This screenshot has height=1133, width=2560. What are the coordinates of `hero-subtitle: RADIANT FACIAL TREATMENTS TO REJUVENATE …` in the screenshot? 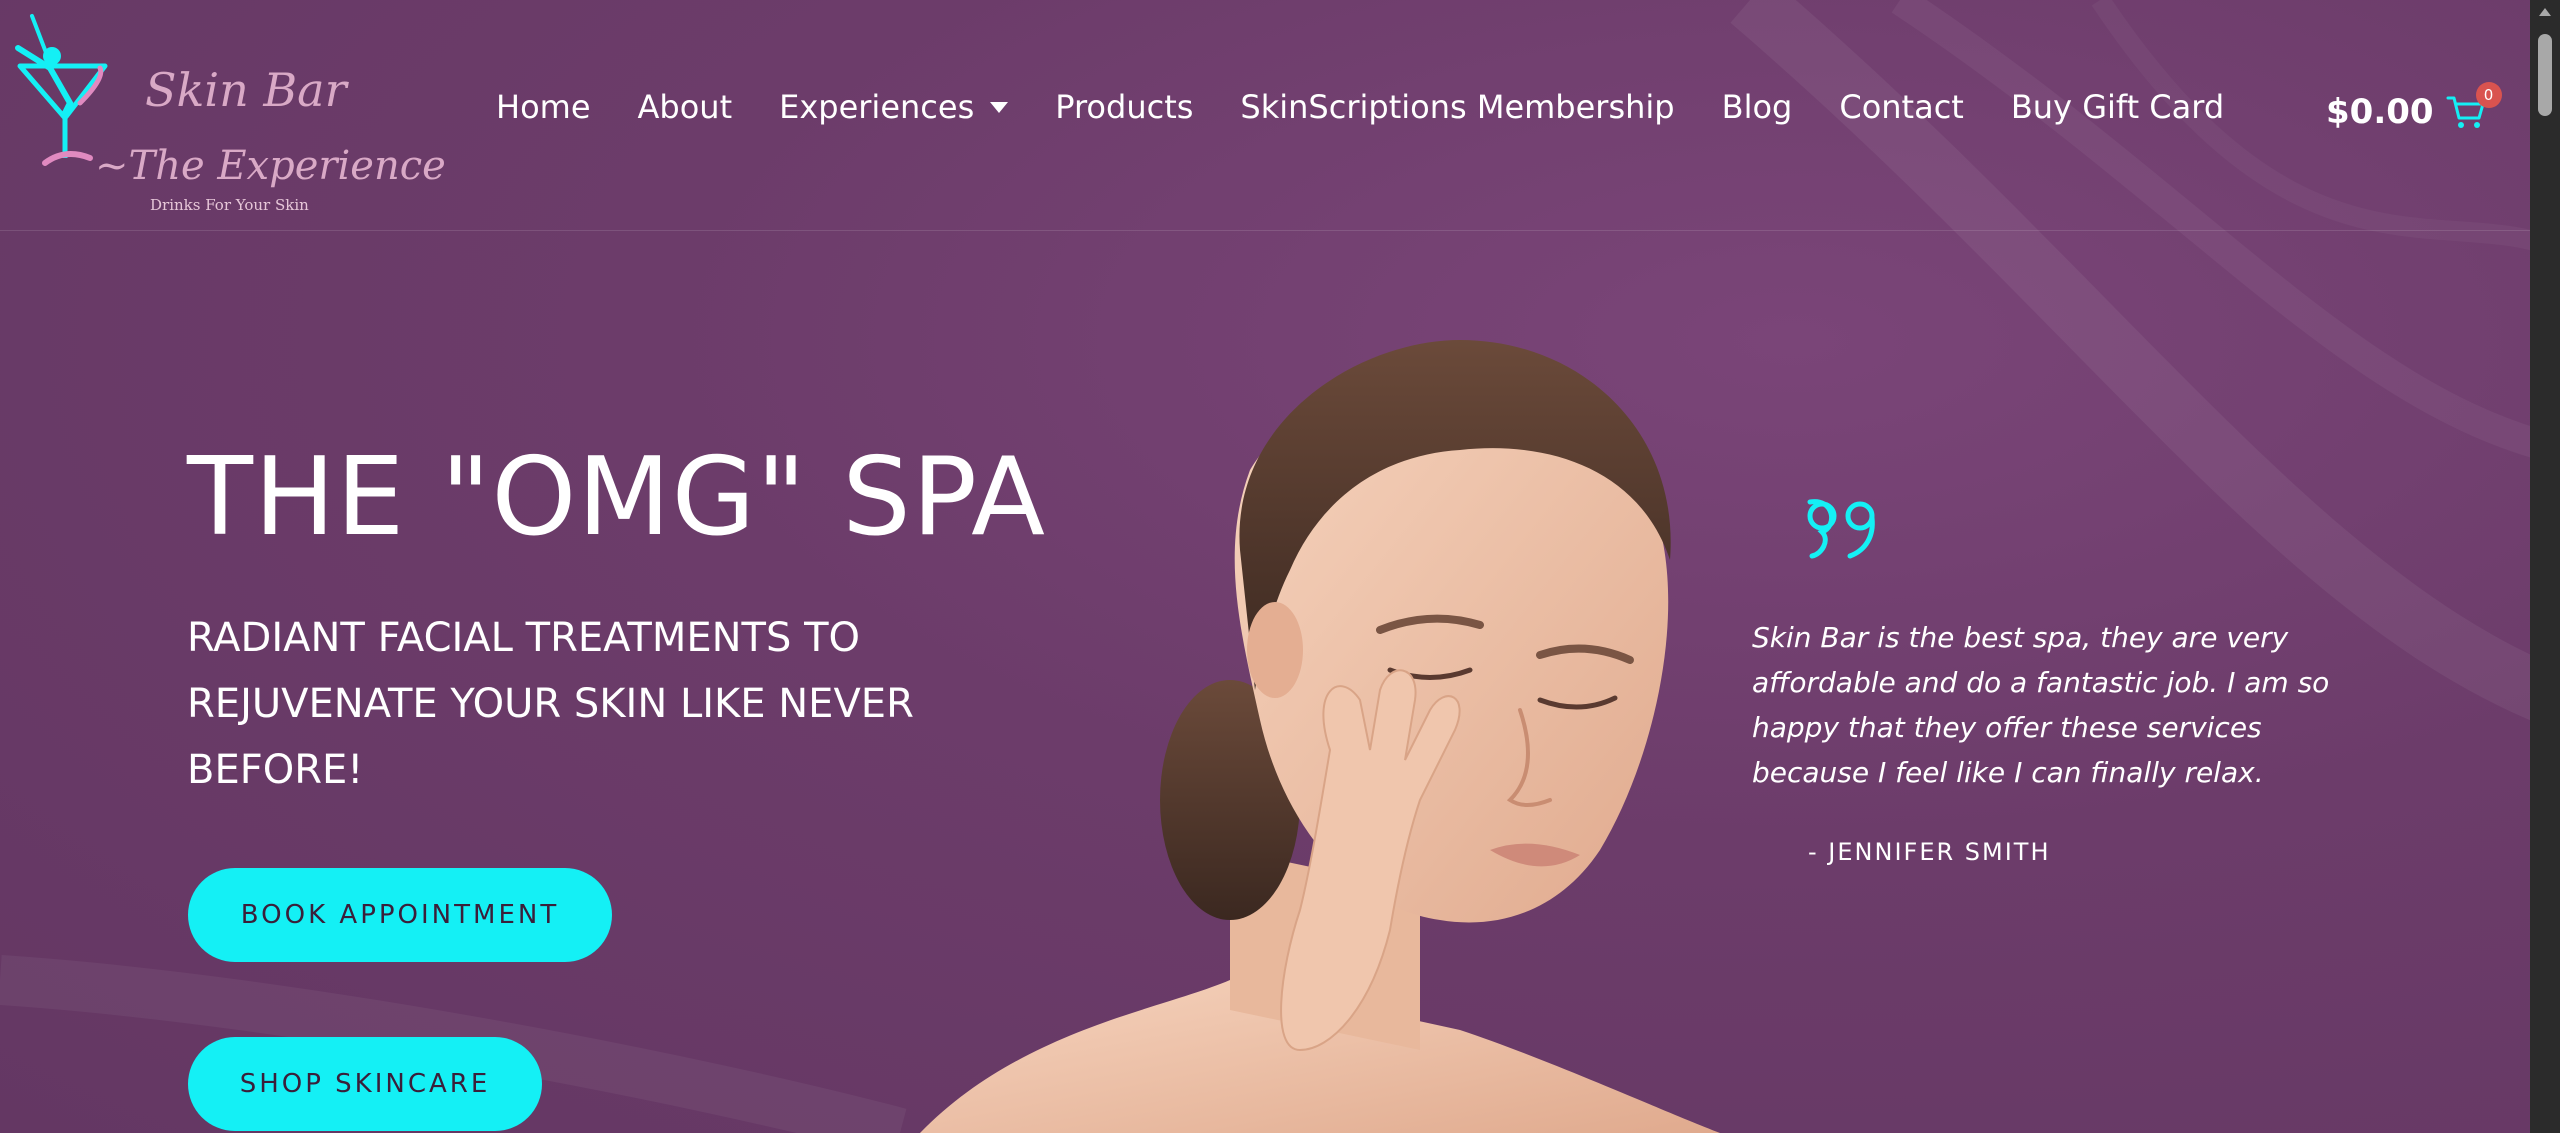 It's located at (550, 704).